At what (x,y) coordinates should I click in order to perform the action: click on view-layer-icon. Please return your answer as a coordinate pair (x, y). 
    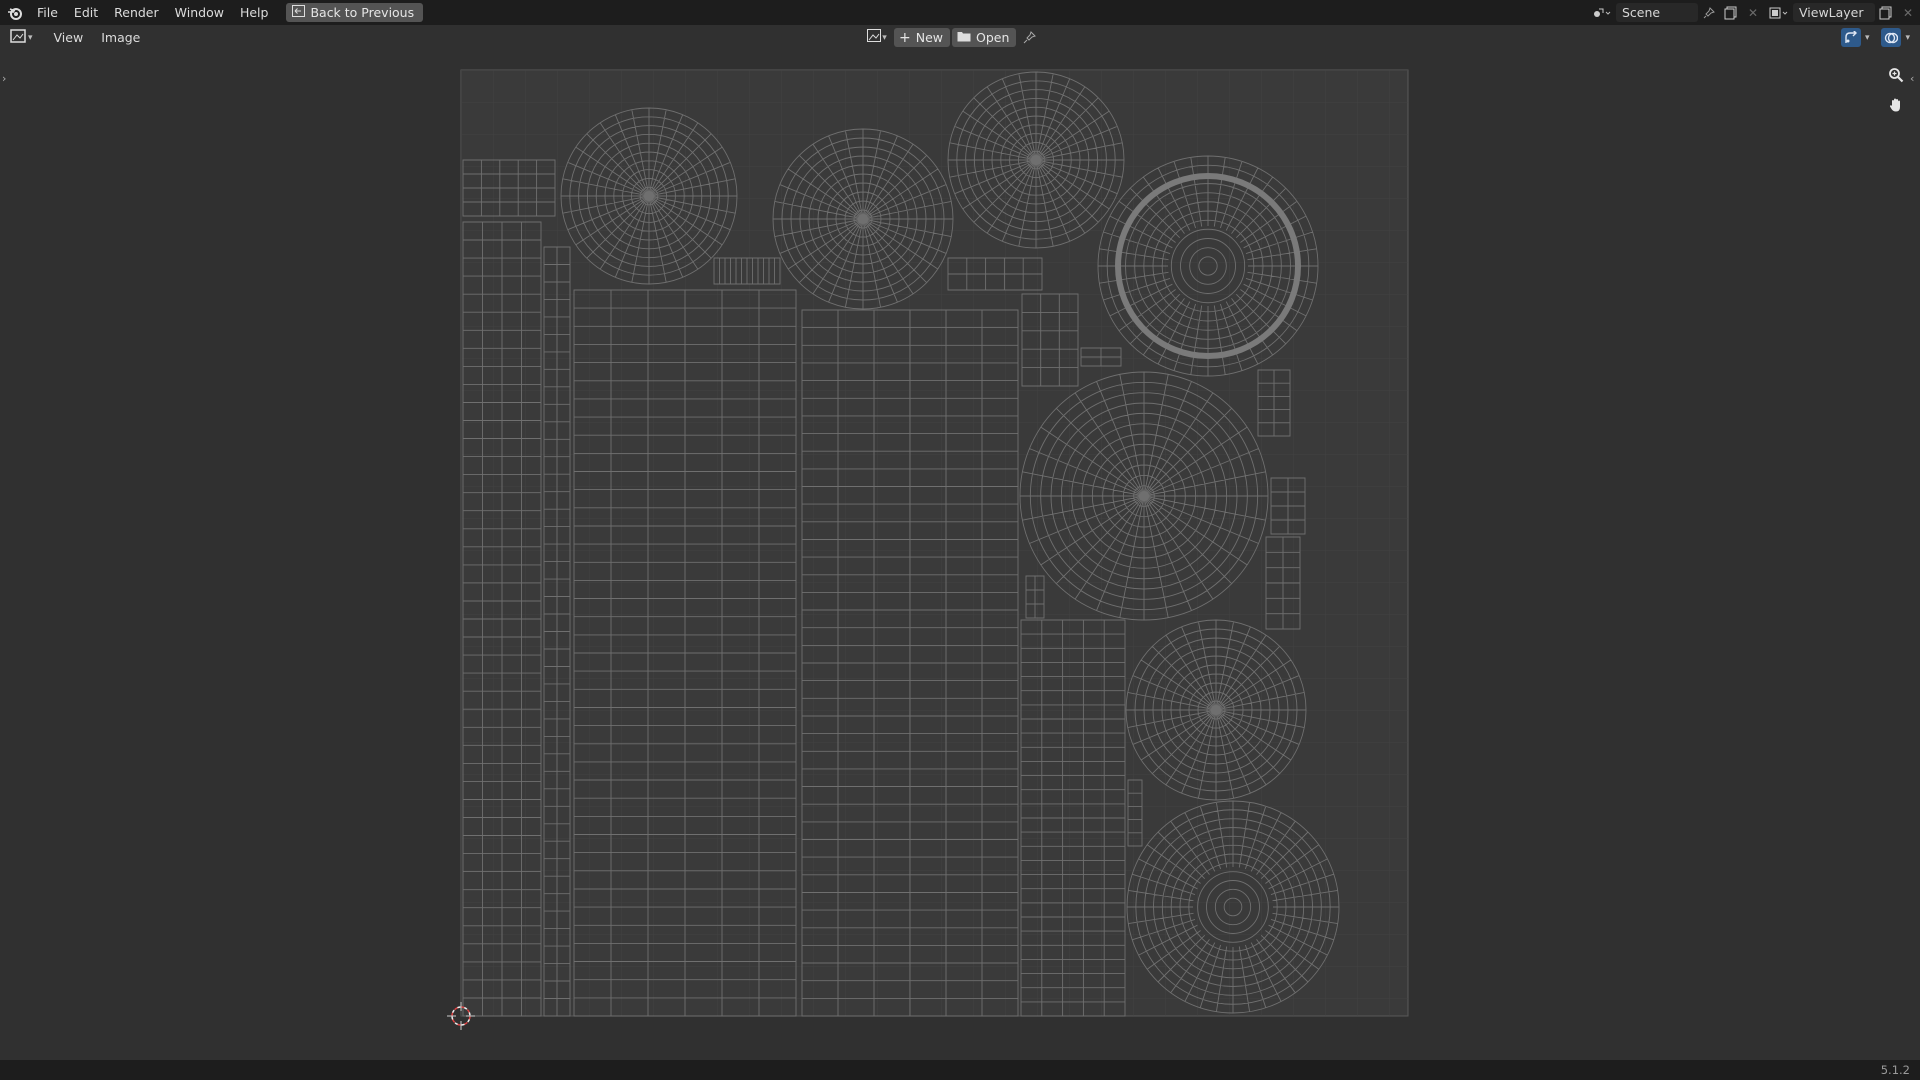
    Looking at the image, I should click on (1779, 12).